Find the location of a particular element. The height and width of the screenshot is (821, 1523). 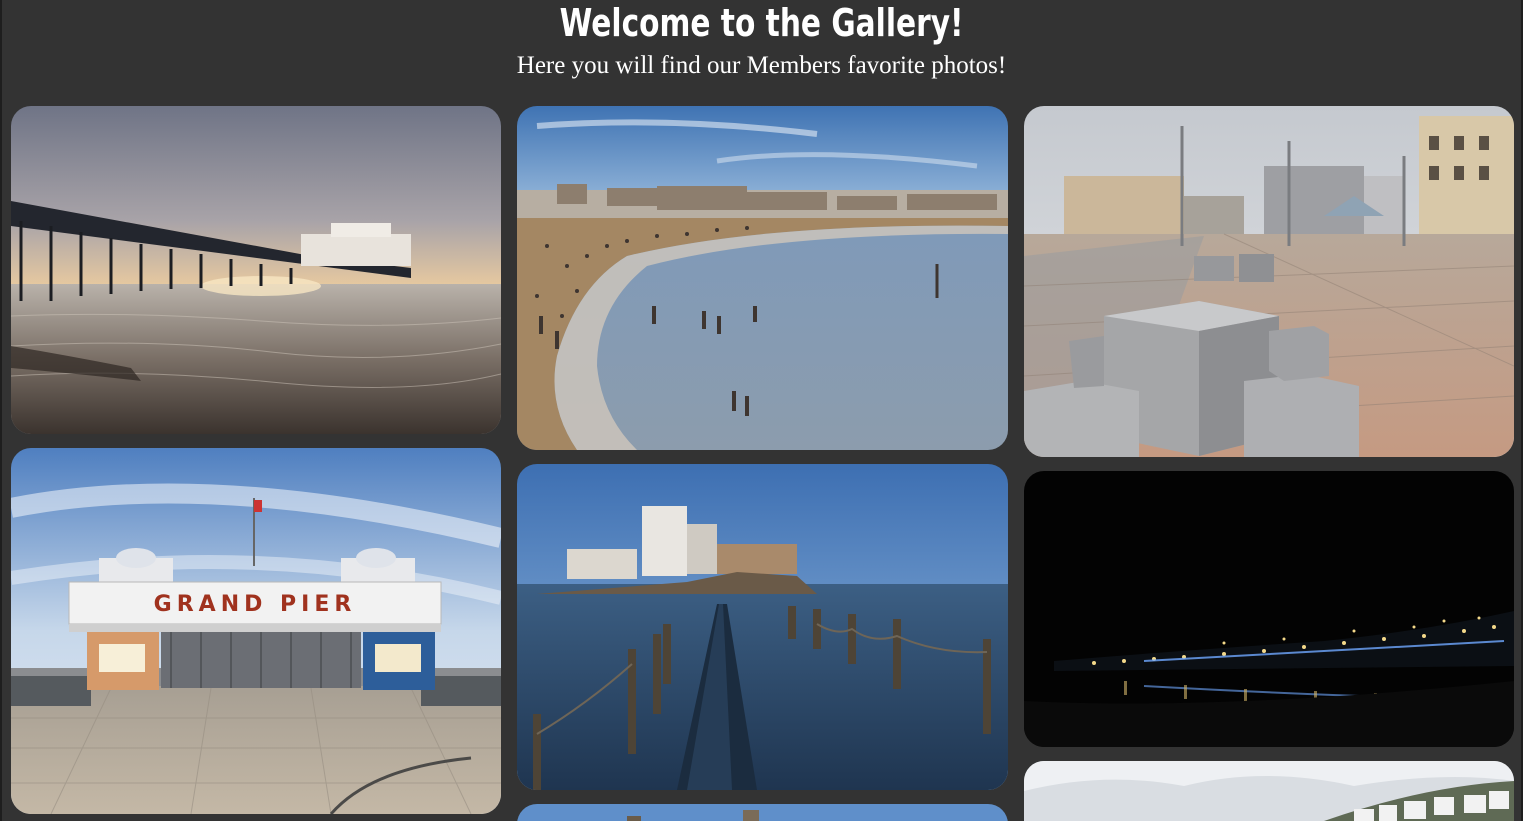

causeway-to-island-photo is located at coordinates (762, 627).